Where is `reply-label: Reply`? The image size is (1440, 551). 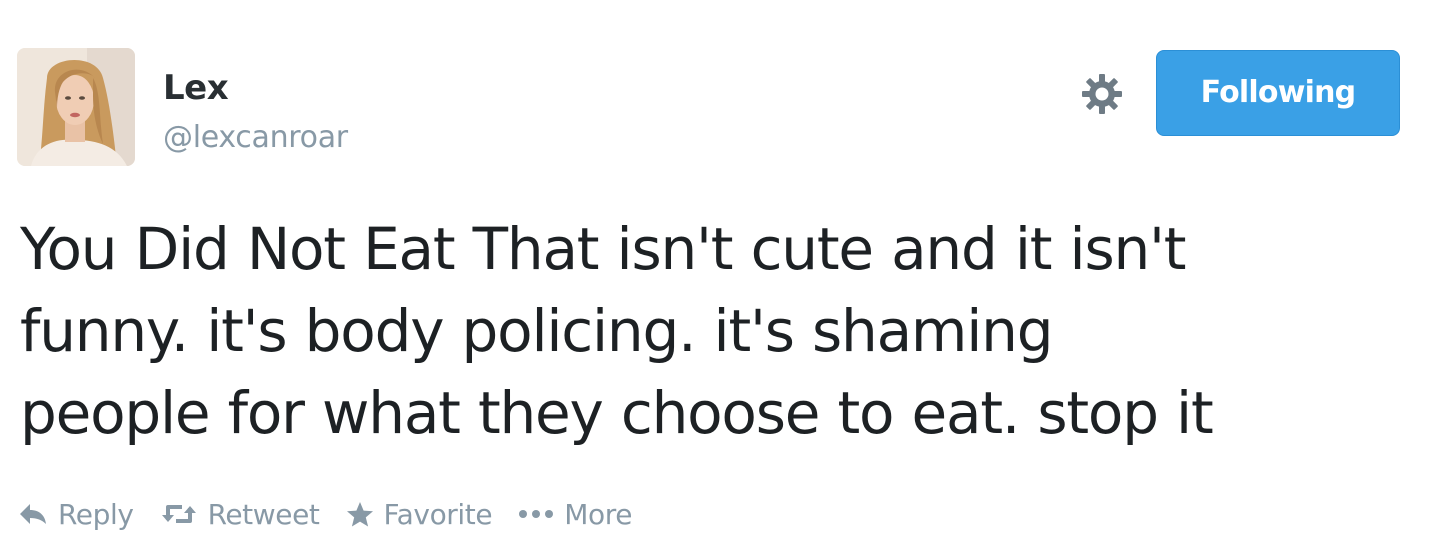 reply-label: Reply is located at coordinates (96, 514).